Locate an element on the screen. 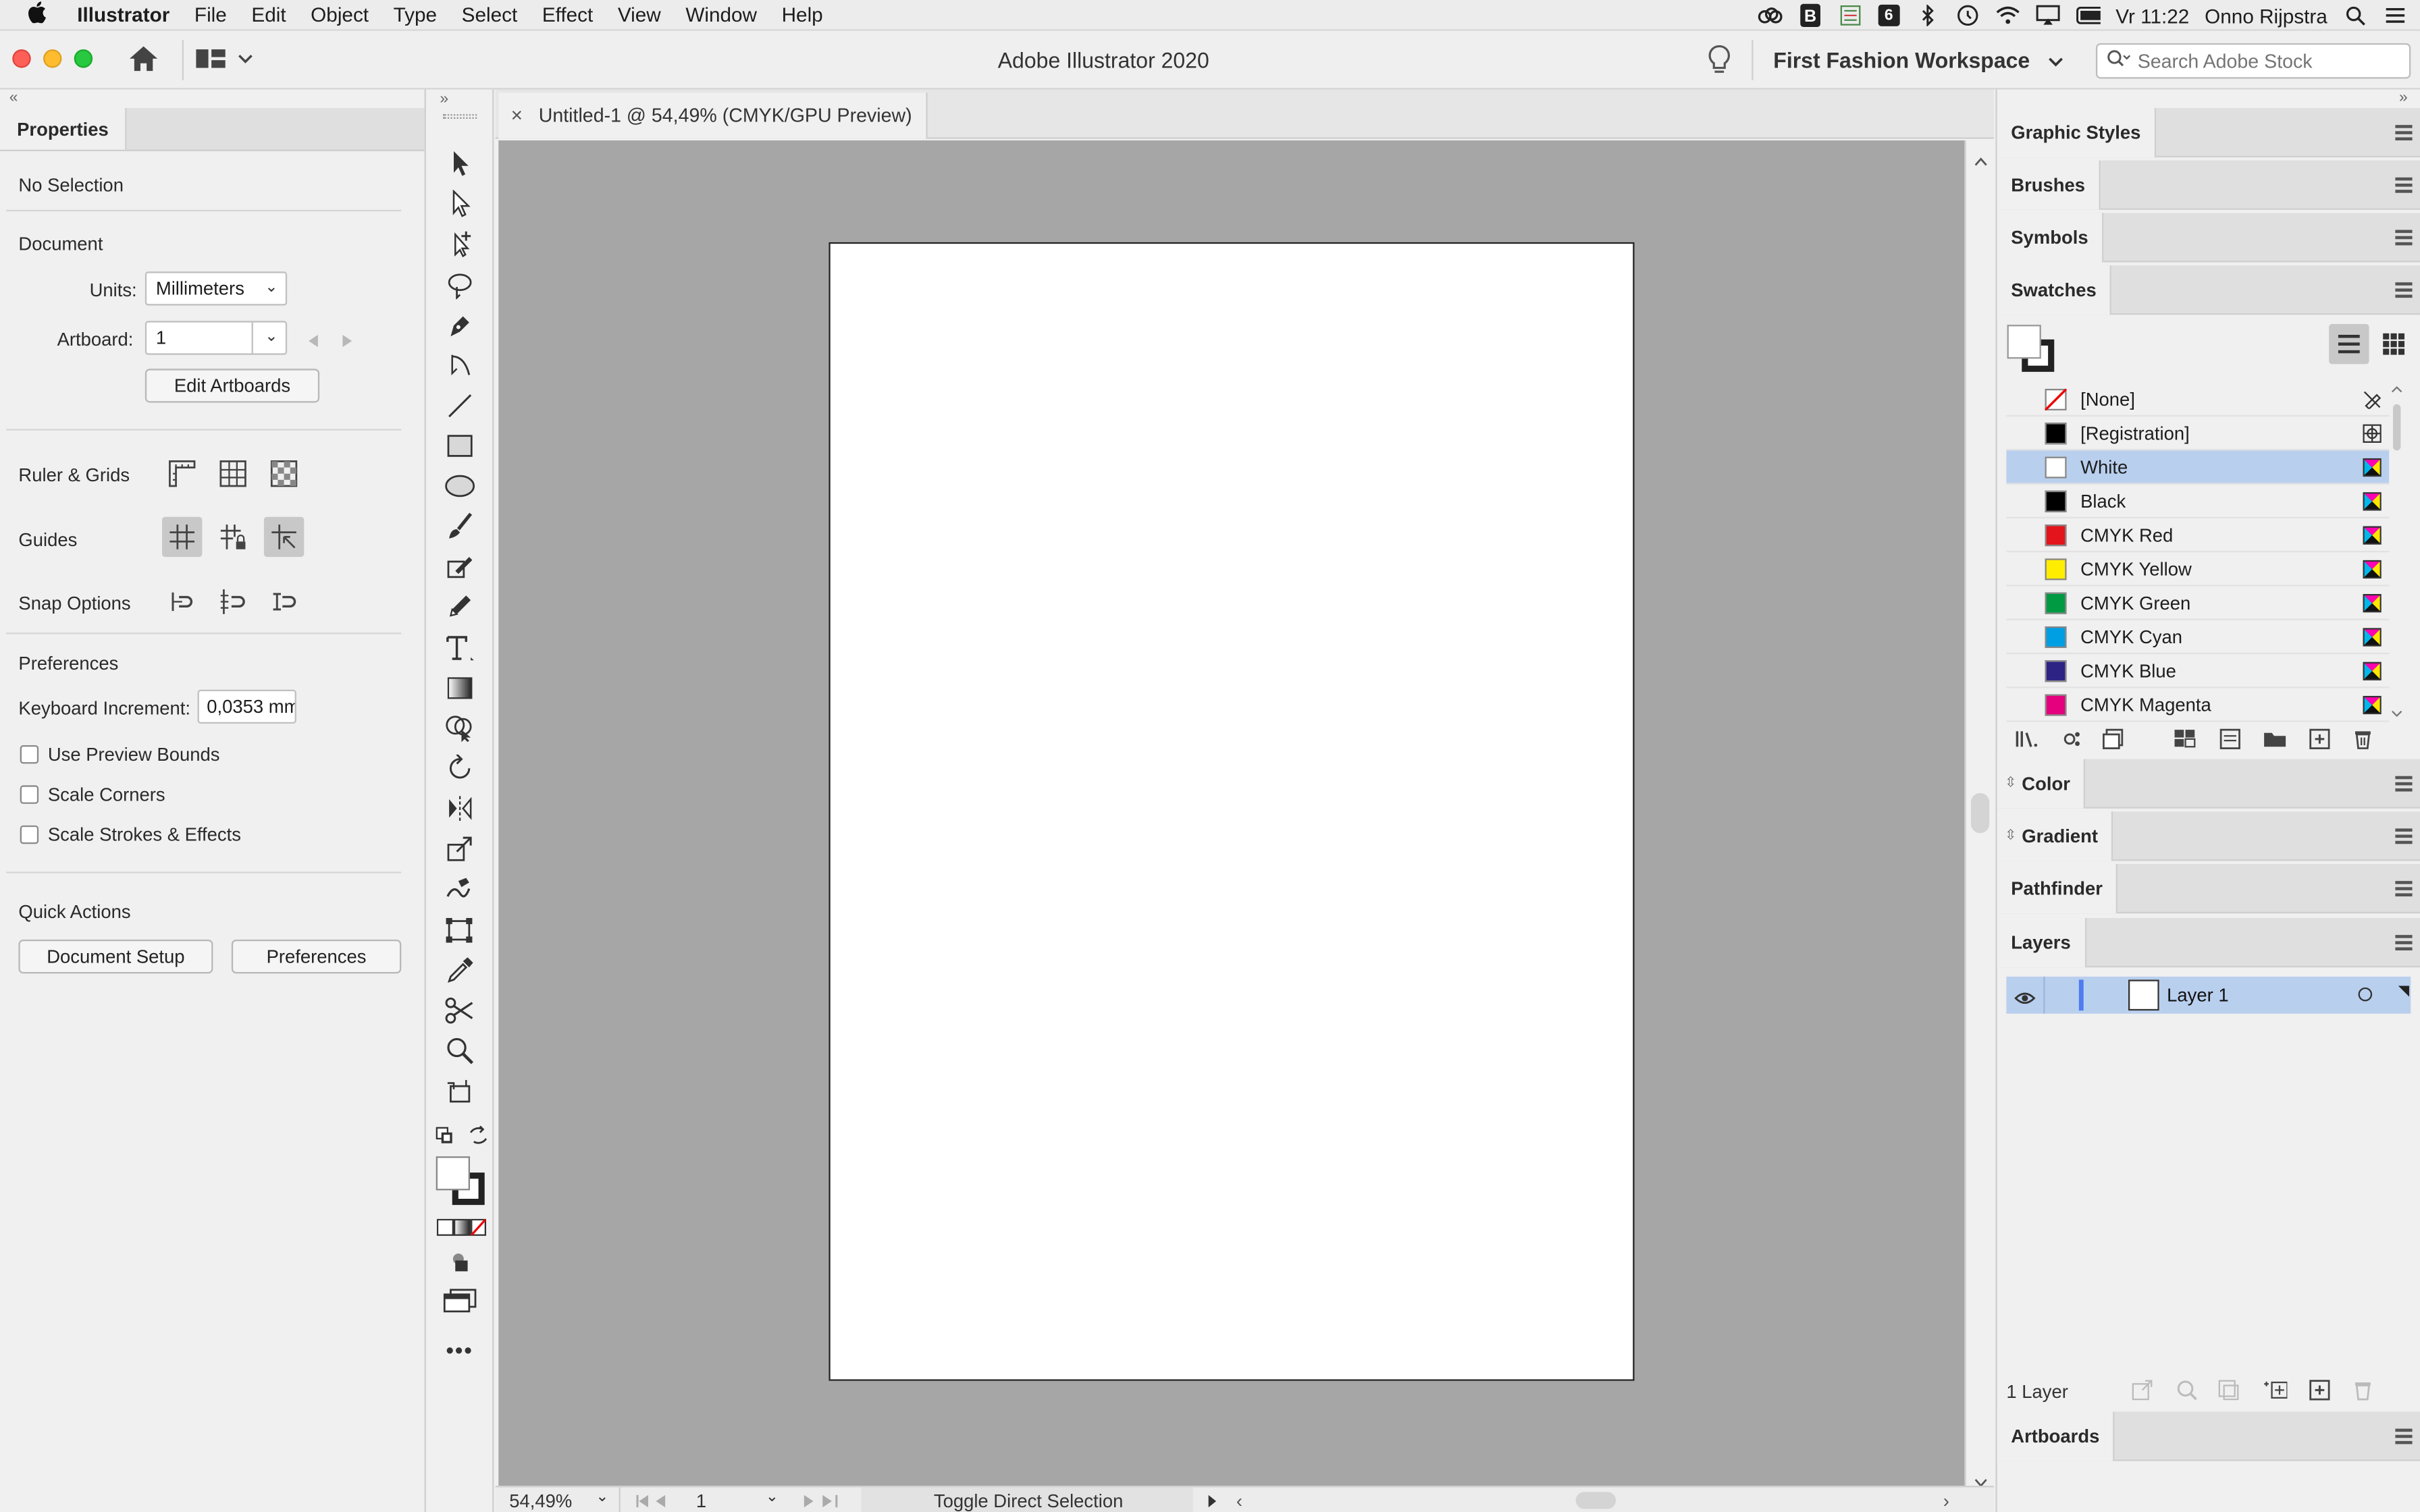 This screenshot has height=1512, width=2420. wifi-icon is located at coordinates (2007, 15).